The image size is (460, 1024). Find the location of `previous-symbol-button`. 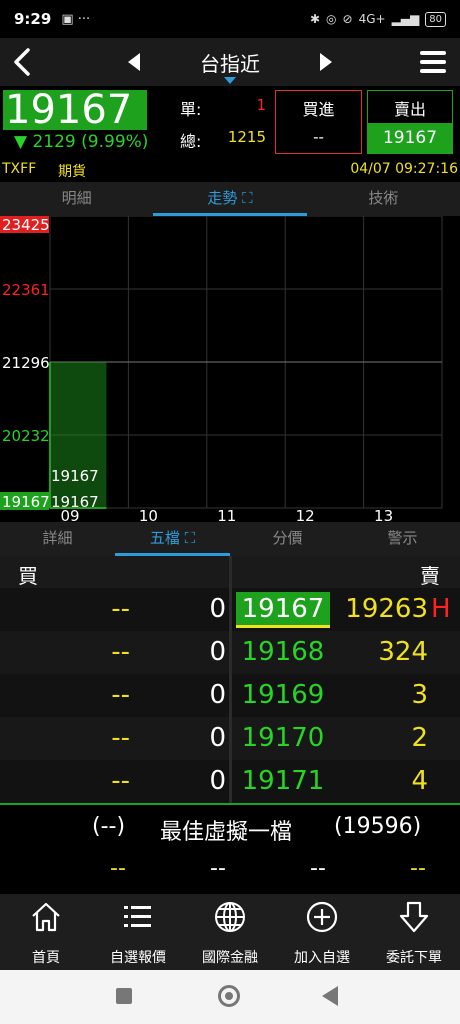

previous-symbol-button is located at coordinates (134, 62).